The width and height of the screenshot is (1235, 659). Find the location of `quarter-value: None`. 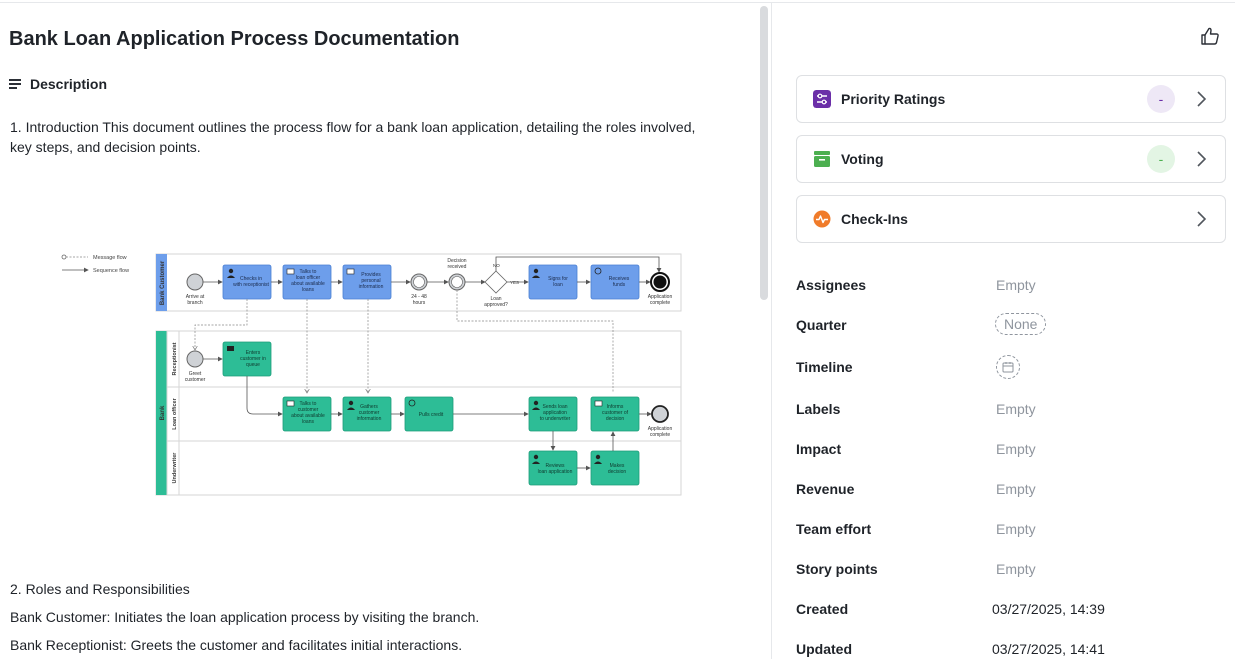

quarter-value: None is located at coordinates (1021, 324).